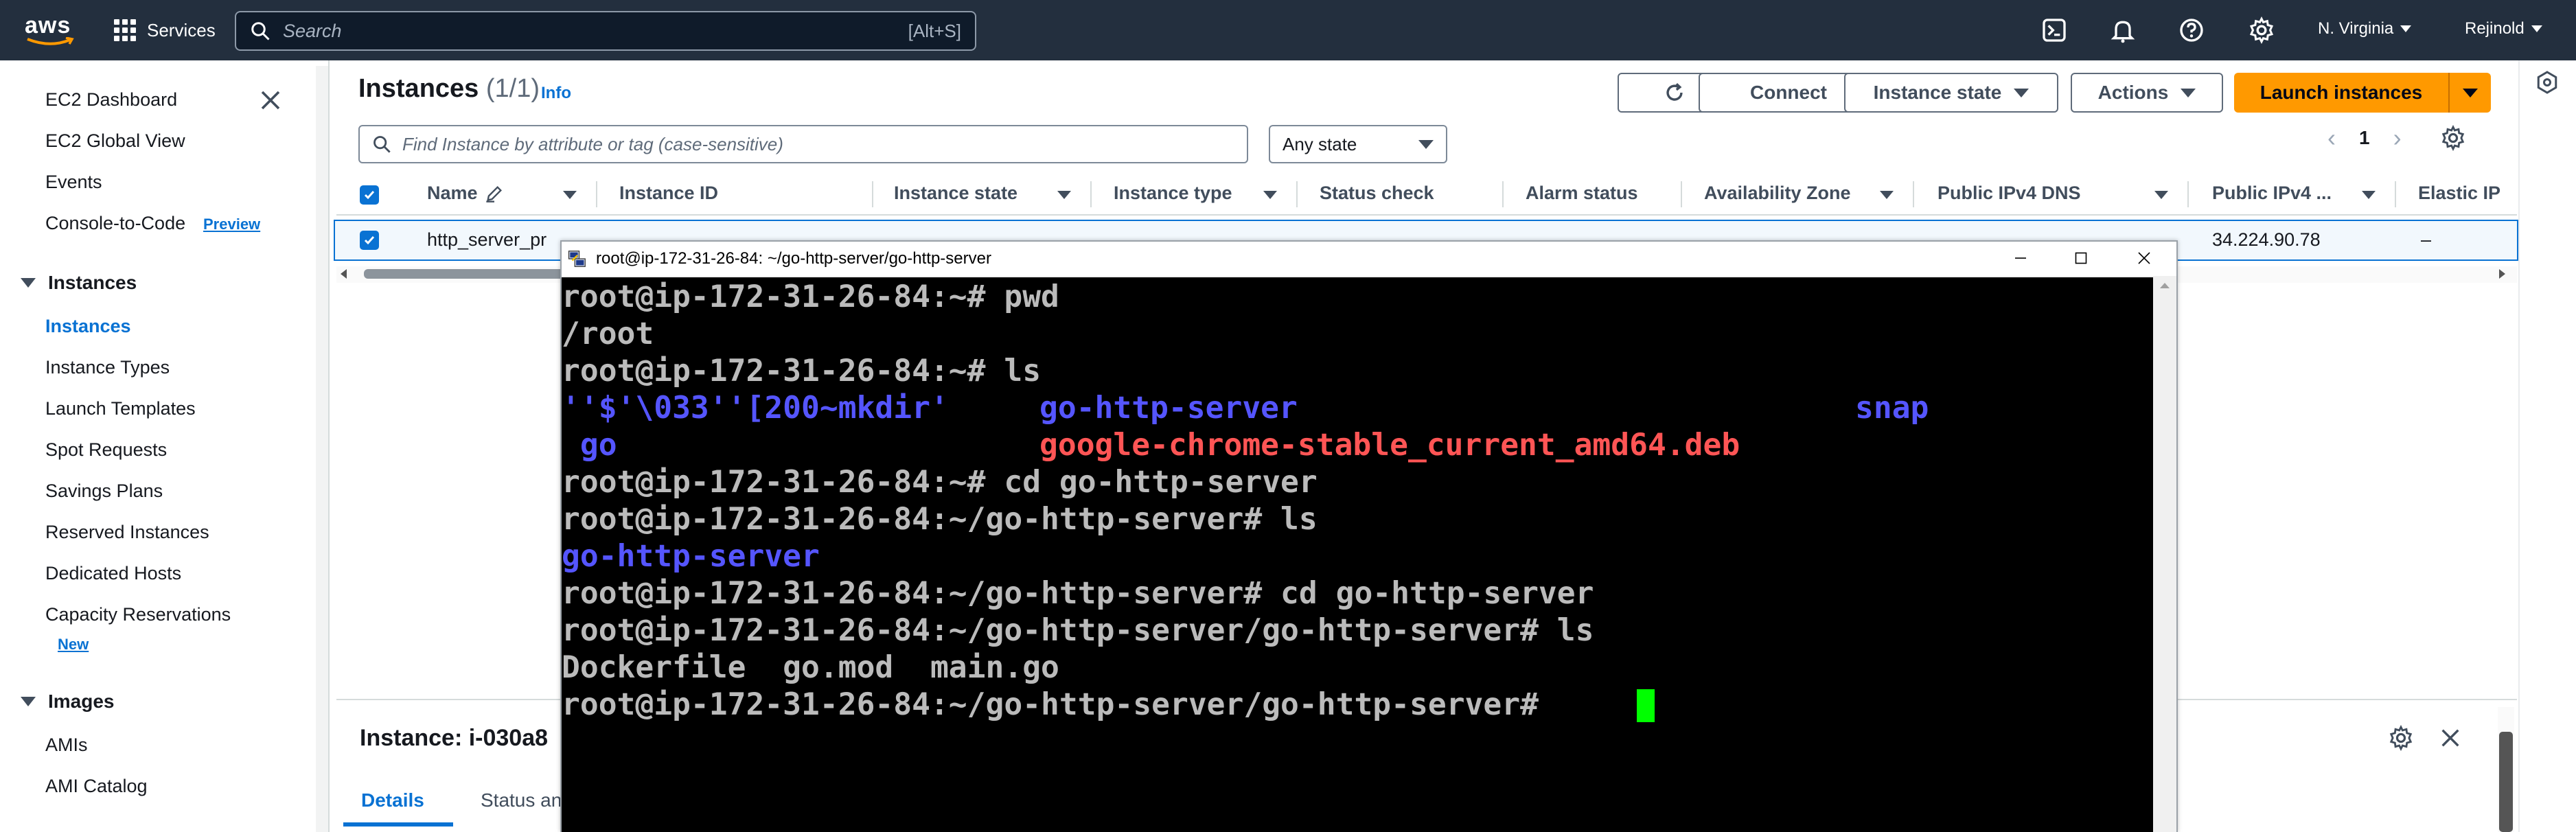 The width and height of the screenshot is (2576, 832). I want to click on column-header-alarm-status: Alarm status, so click(1582, 193).